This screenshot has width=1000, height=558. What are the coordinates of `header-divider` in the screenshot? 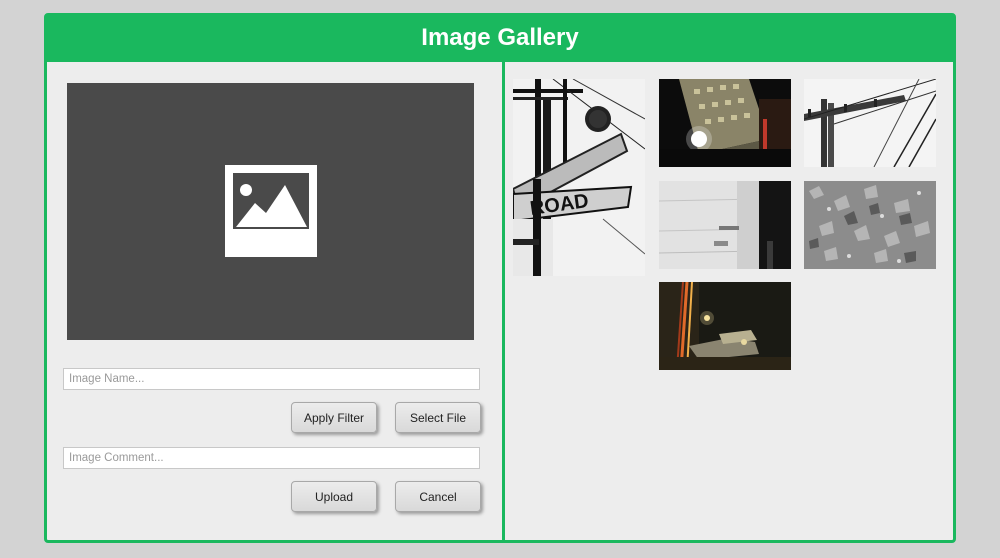 It's located at (500, 60).